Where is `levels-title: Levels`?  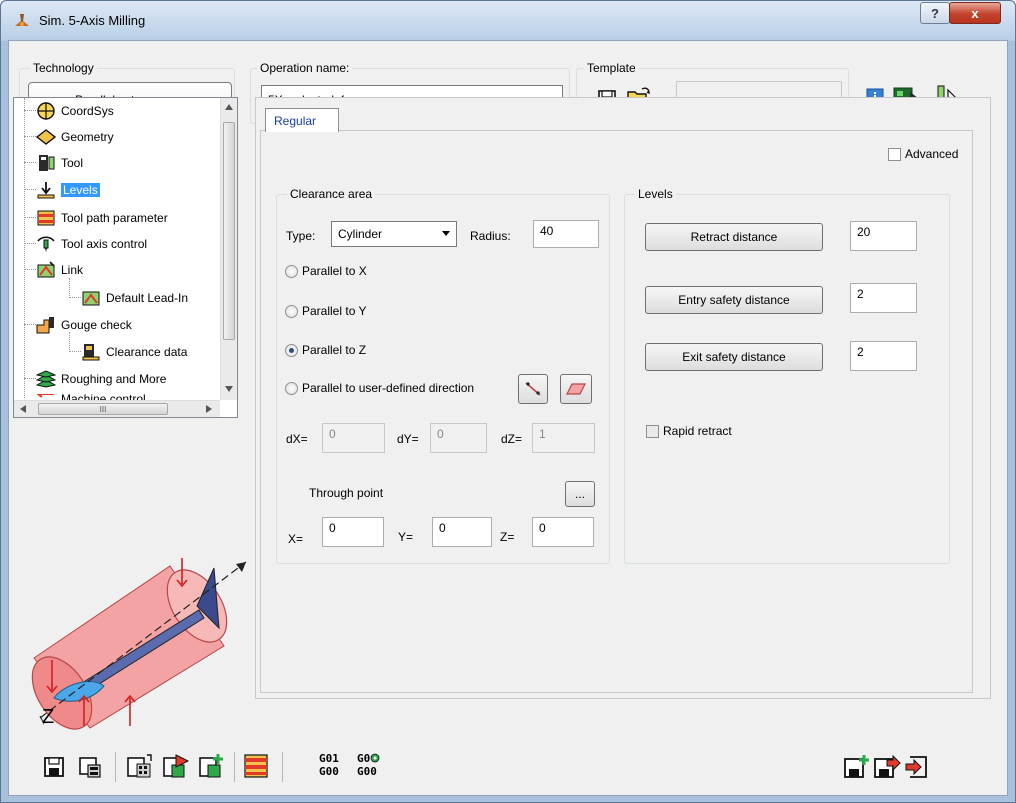 levels-title: Levels is located at coordinates (655, 194).